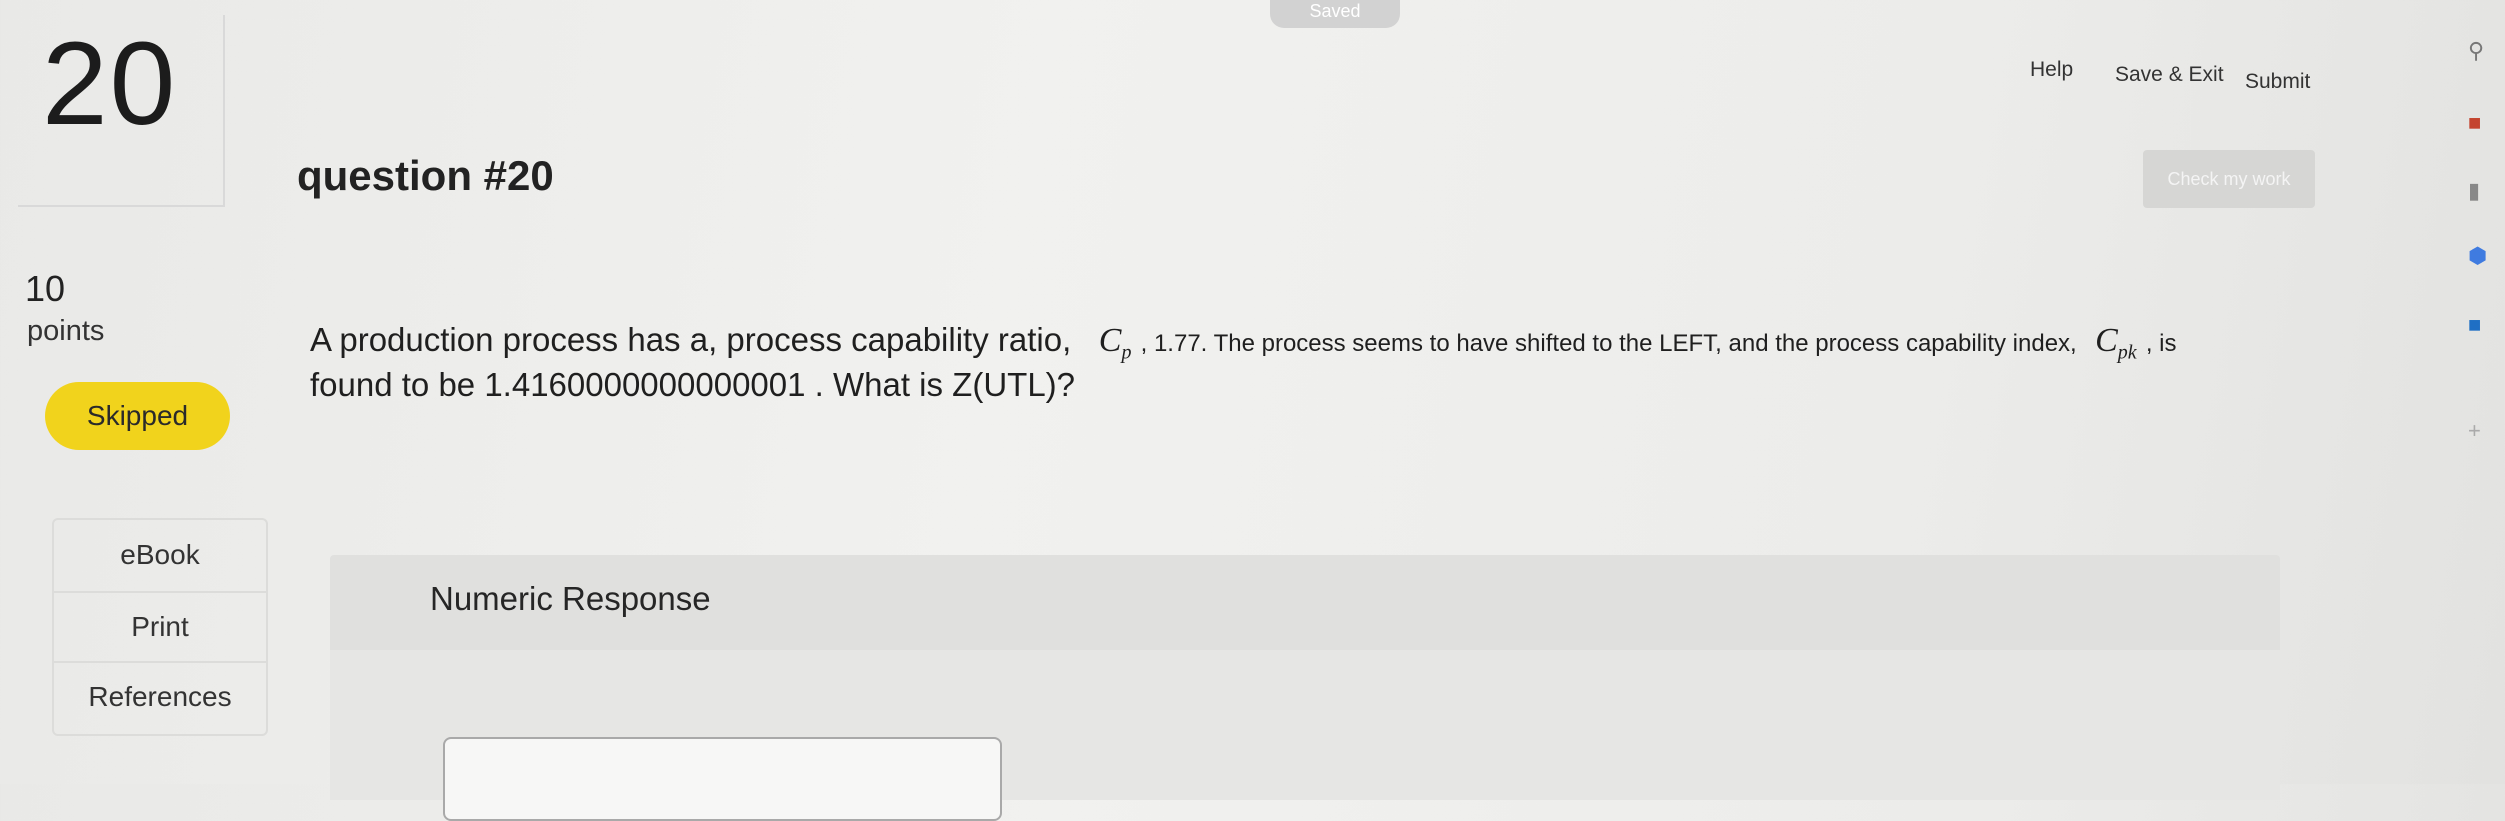  I want to click on save-exit-link: Save & Exit, so click(2169, 75).